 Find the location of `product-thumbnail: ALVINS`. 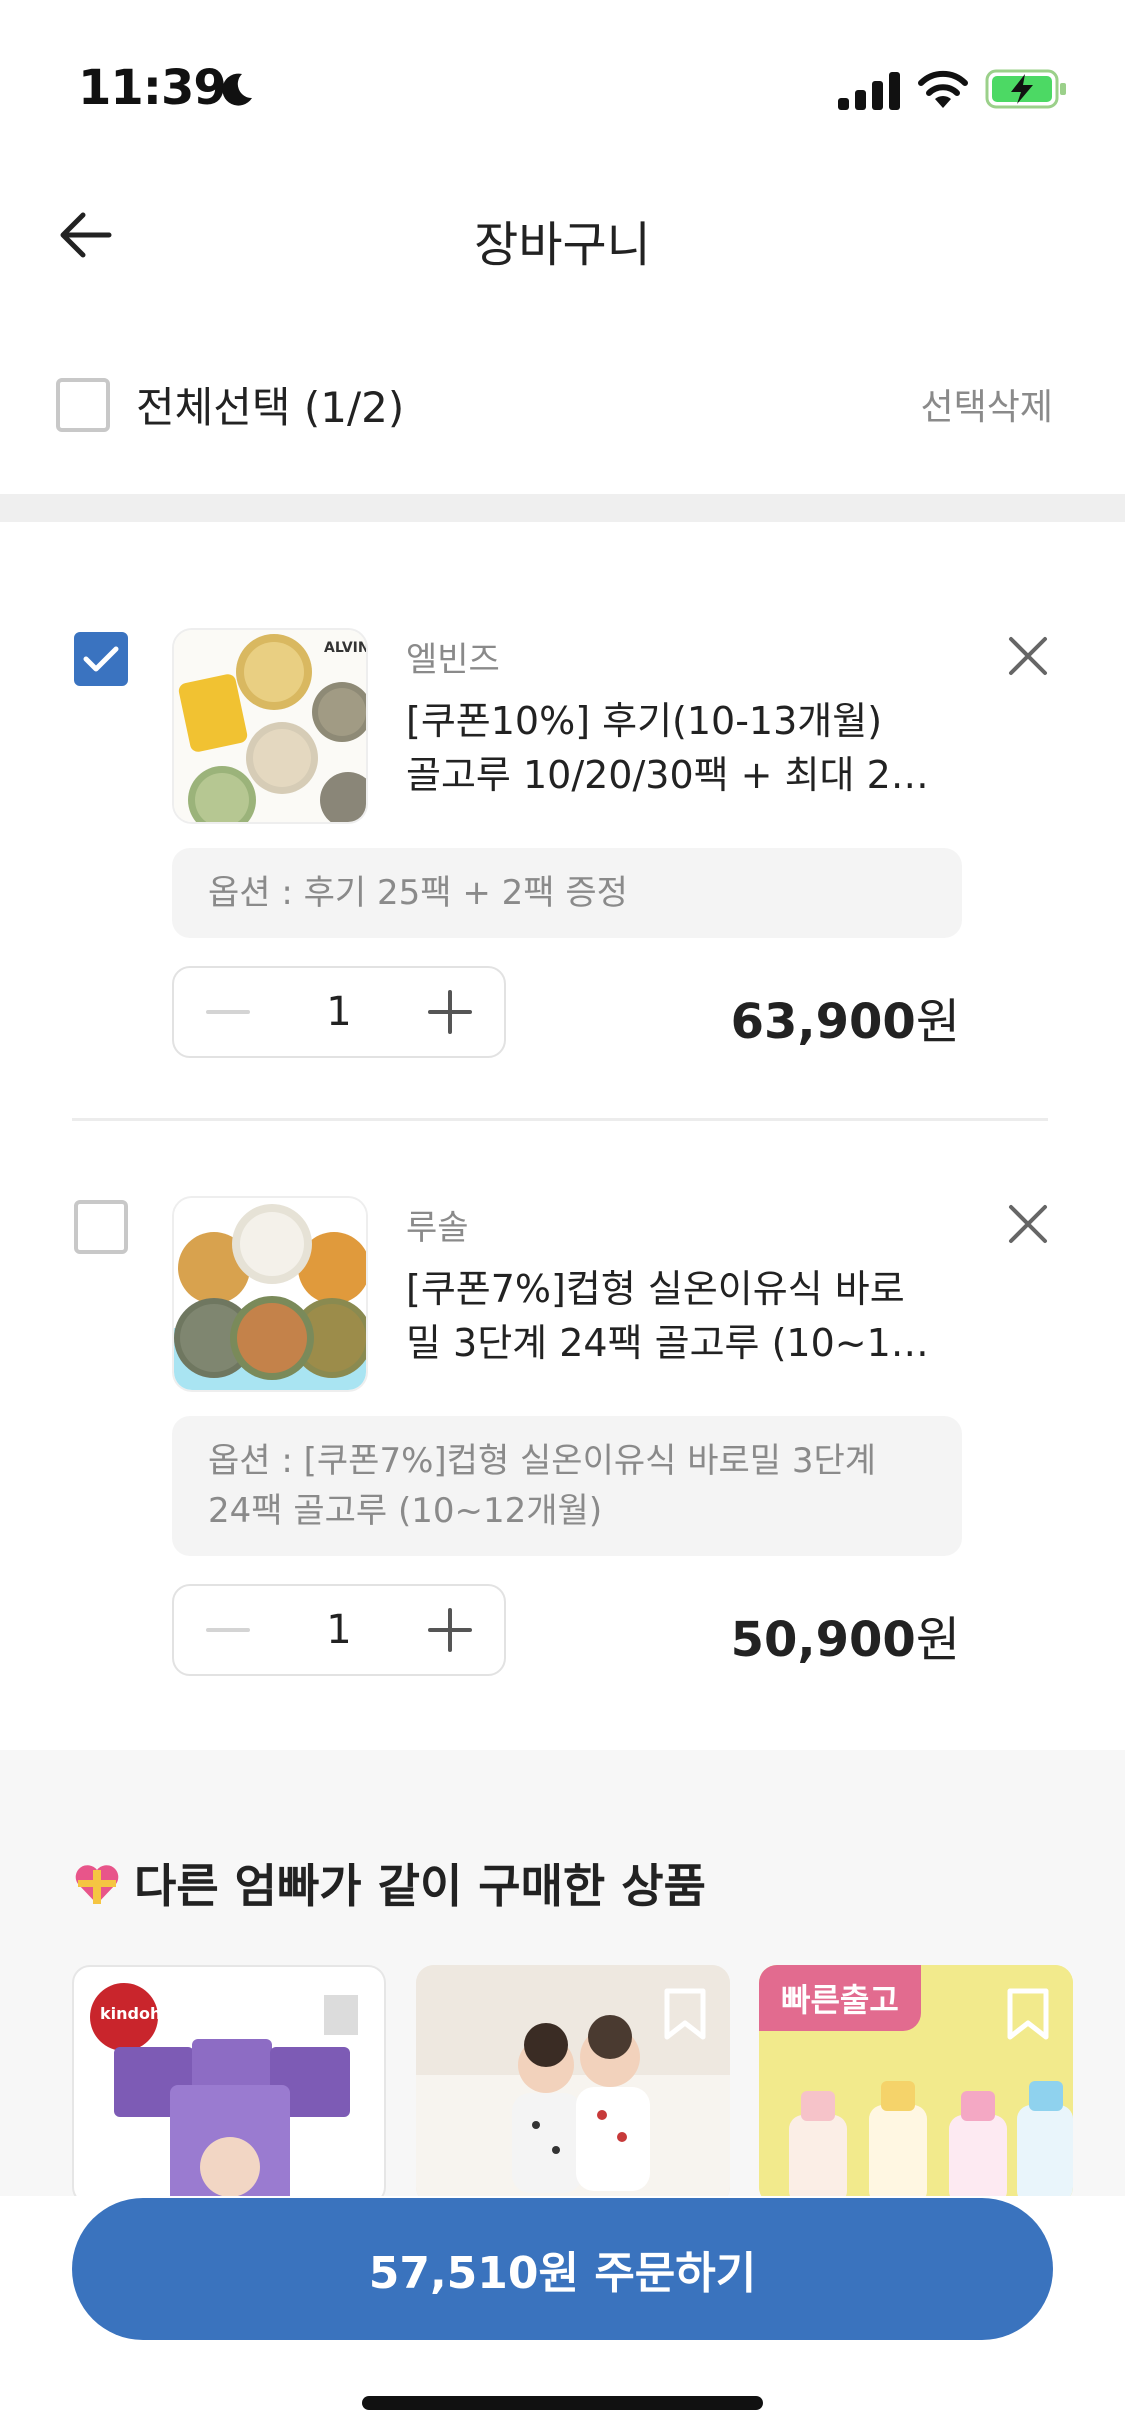

product-thumbnail: ALVINS is located at coordinates (270, 726).